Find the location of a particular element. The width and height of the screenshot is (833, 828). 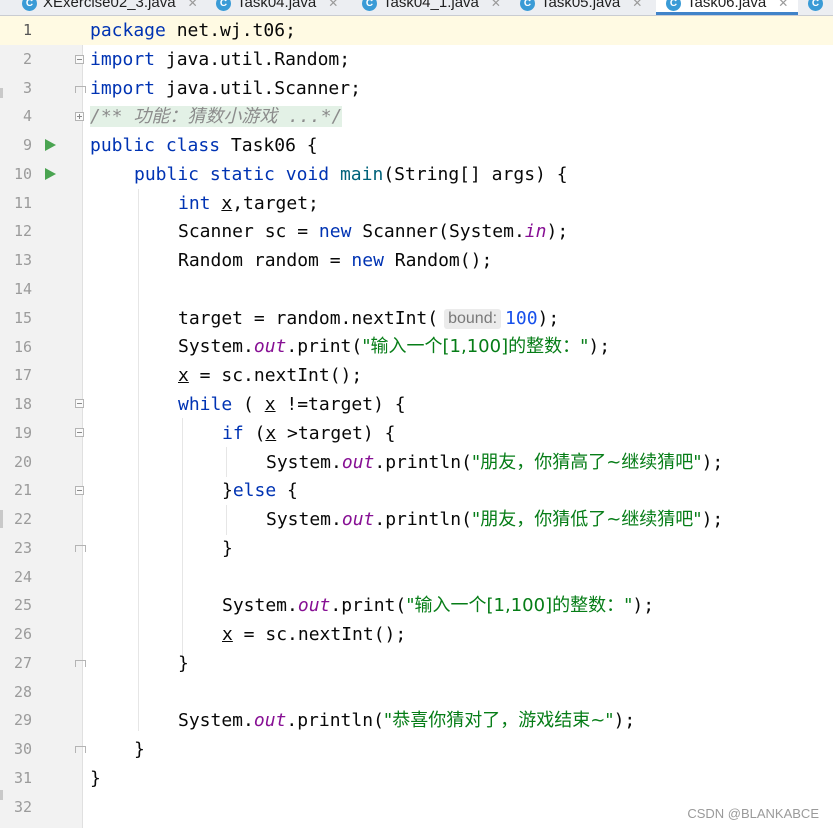

code-line-27: } is located at coordinates (183, 663).